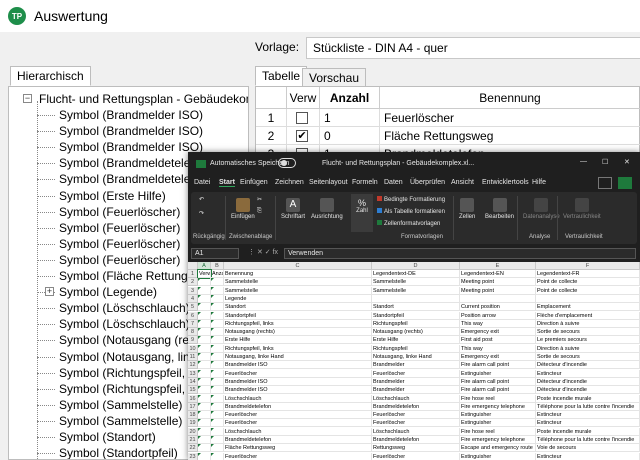  What do you see at coordinates (416, 323) in the screenshot?
I see `cell: Richtungspfeil` at bounding box center [416, 323].